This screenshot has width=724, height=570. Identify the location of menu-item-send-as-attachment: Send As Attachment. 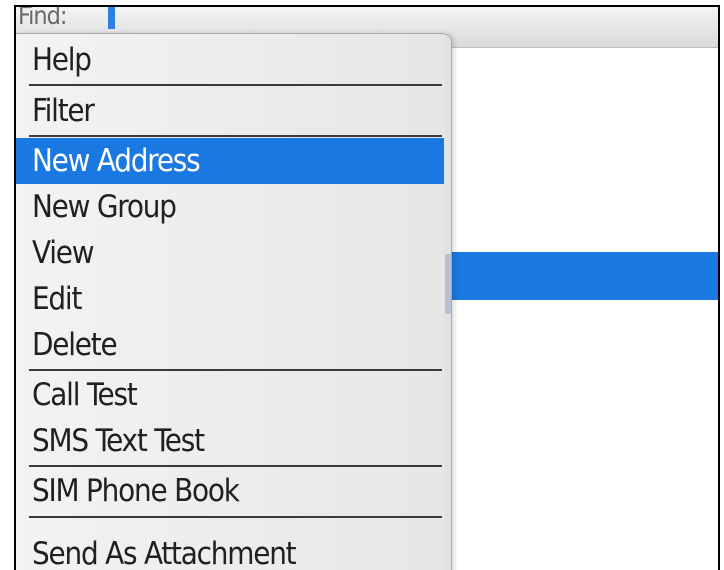
(230, 550).